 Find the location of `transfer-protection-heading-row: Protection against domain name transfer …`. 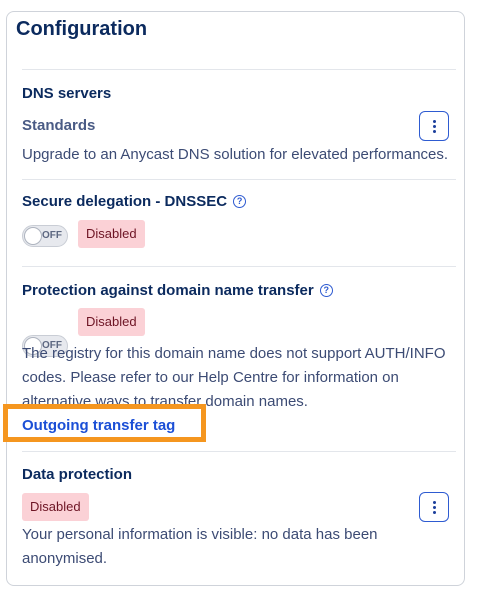

transfer-protection-heading-row: Protection against domain name transfer … is located at coordinates (177, 290).